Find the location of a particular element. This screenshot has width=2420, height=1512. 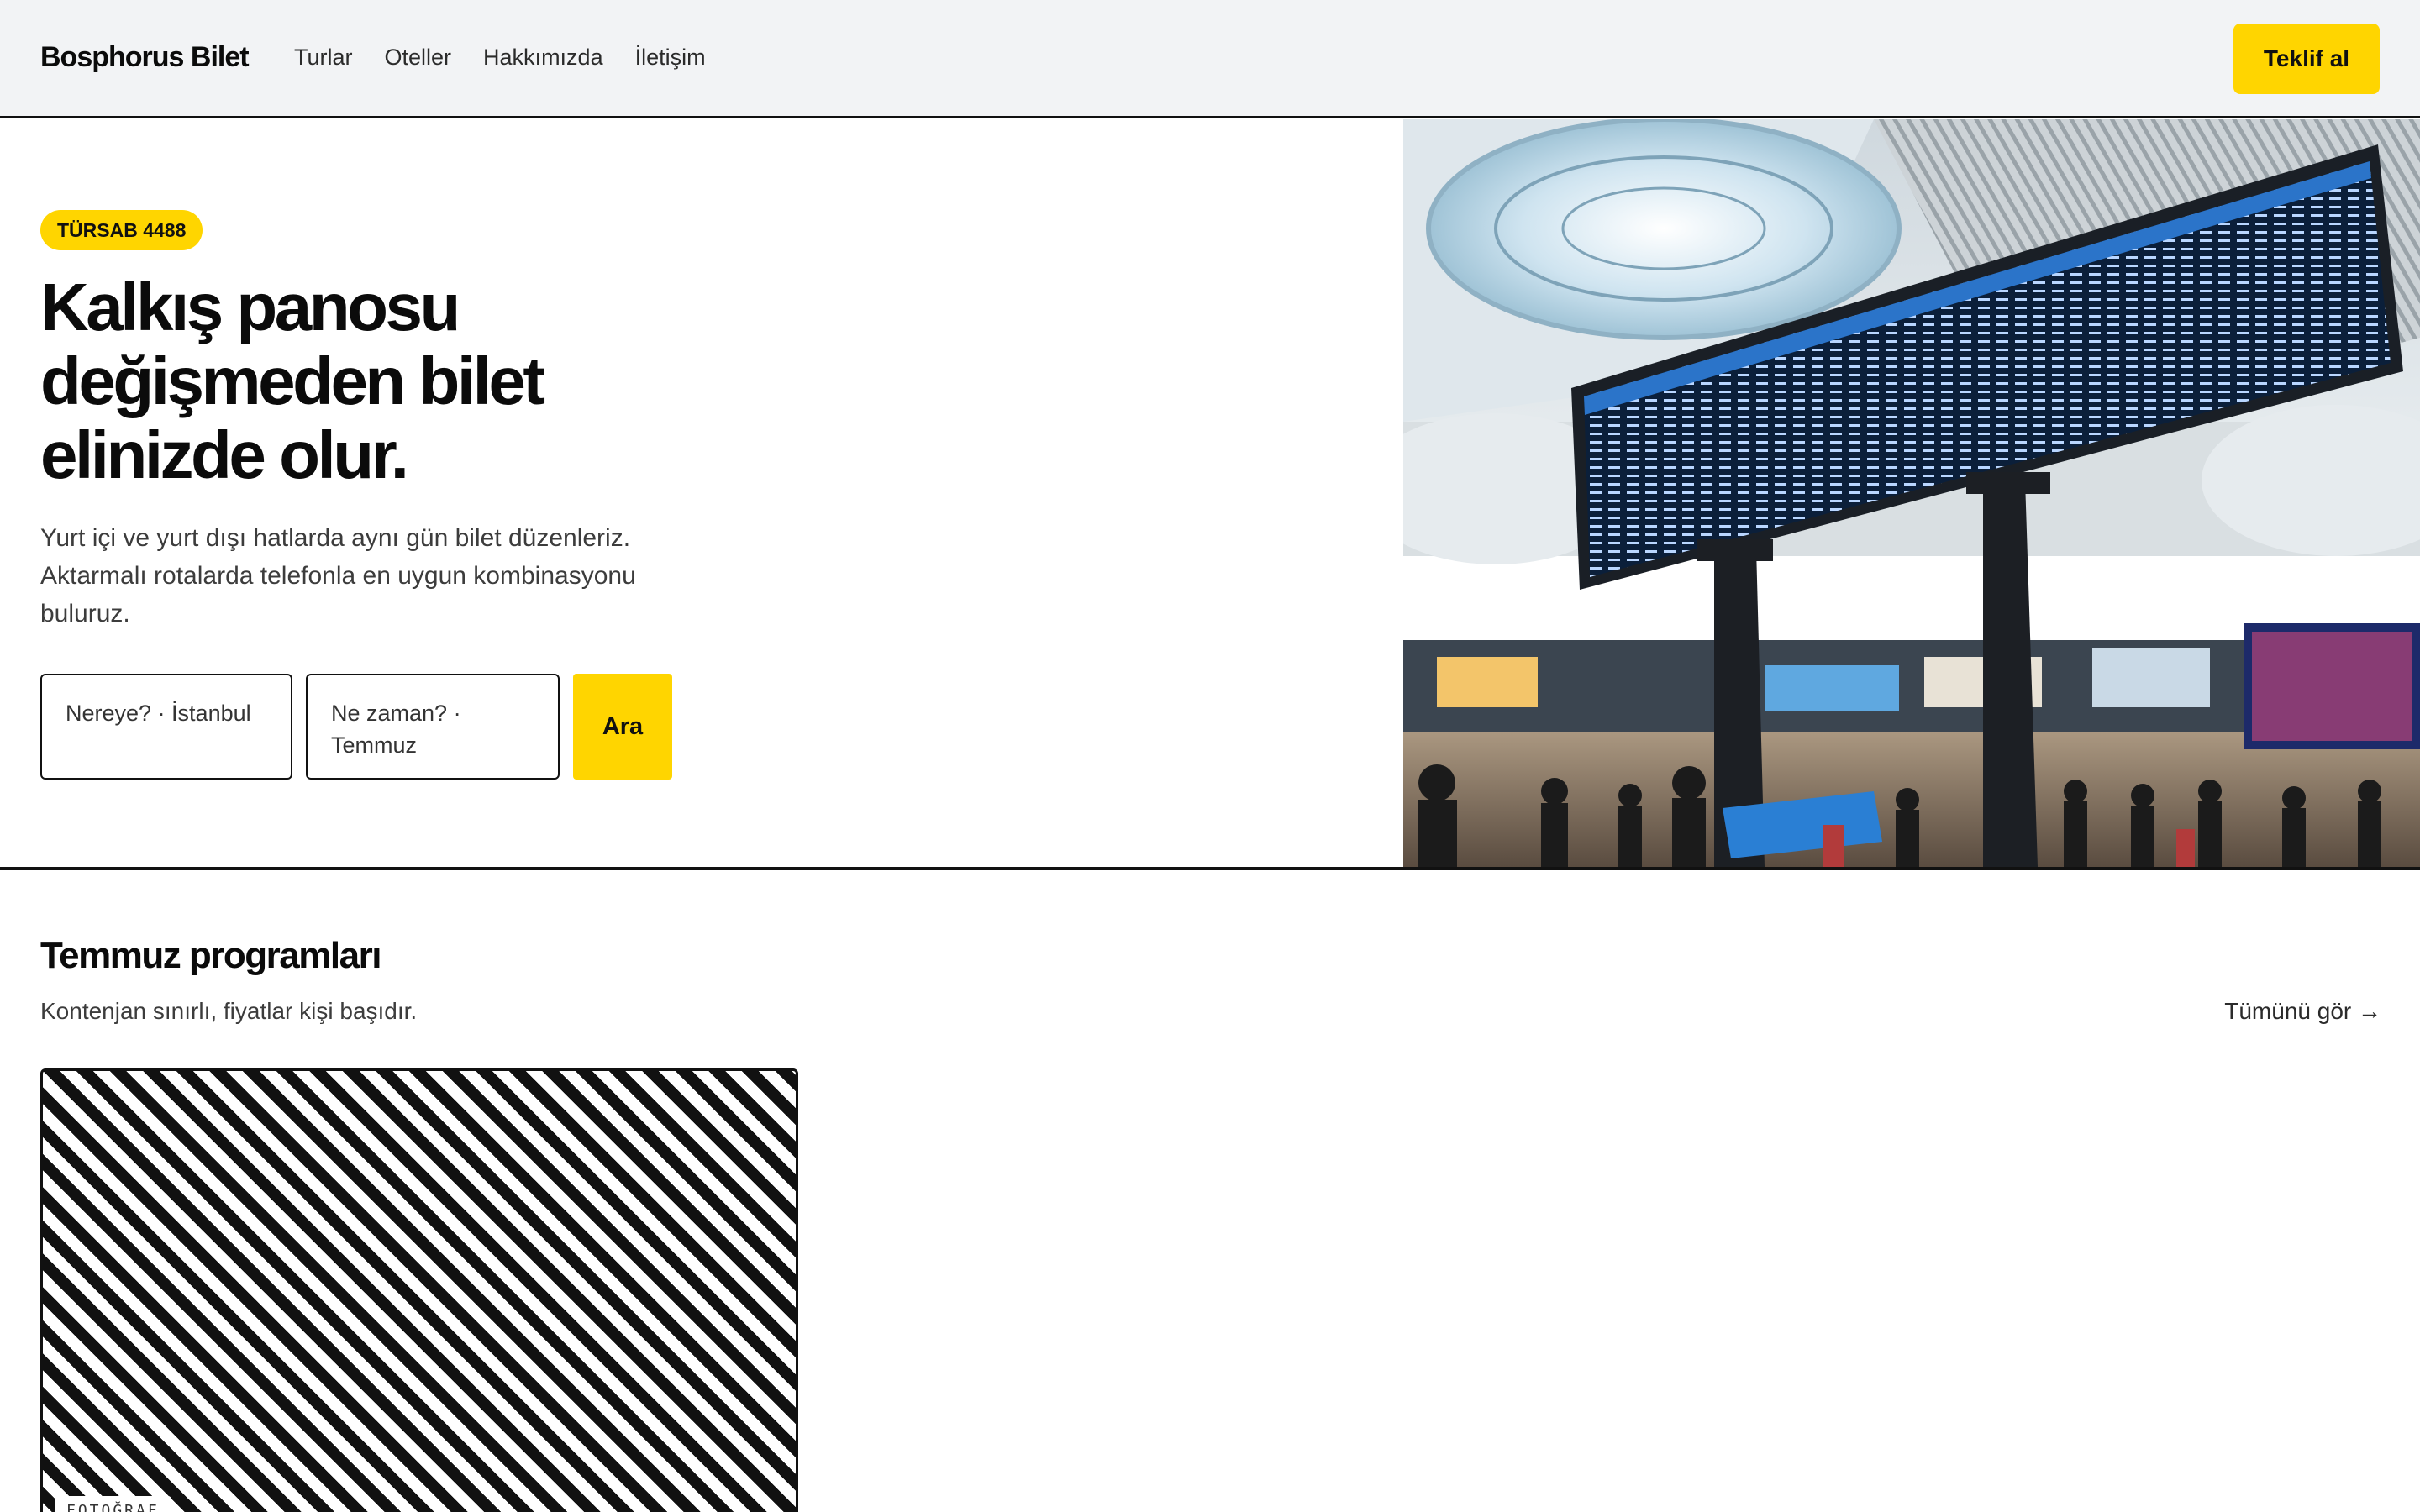

programs-title: Temmuz programları is located at coordinates (210, 955).